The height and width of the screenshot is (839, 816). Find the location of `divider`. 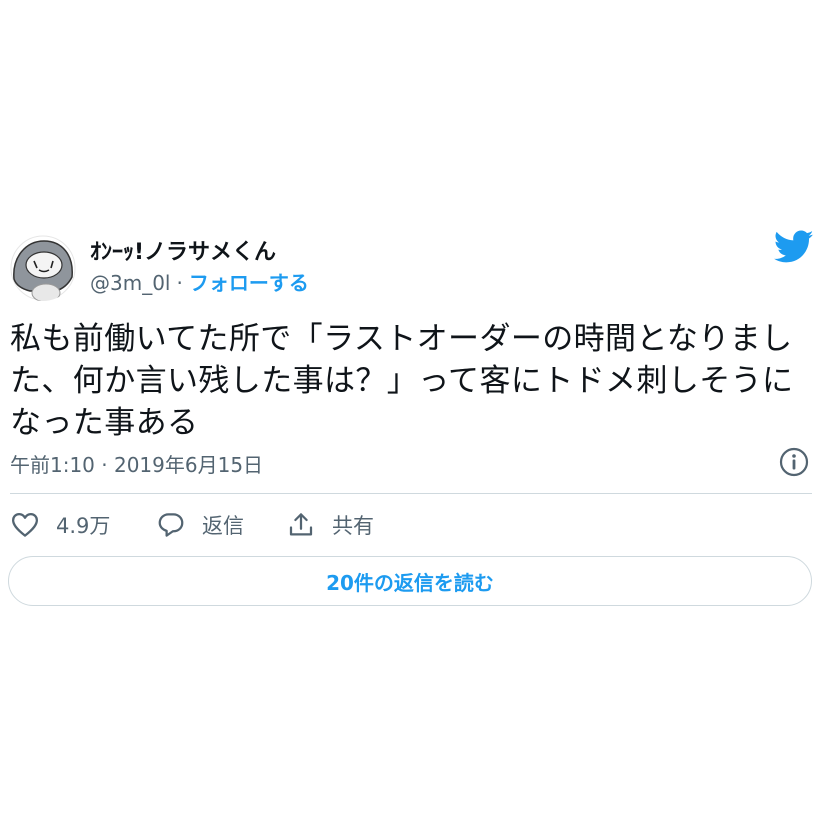

divider is located at coordinates (411, 493).